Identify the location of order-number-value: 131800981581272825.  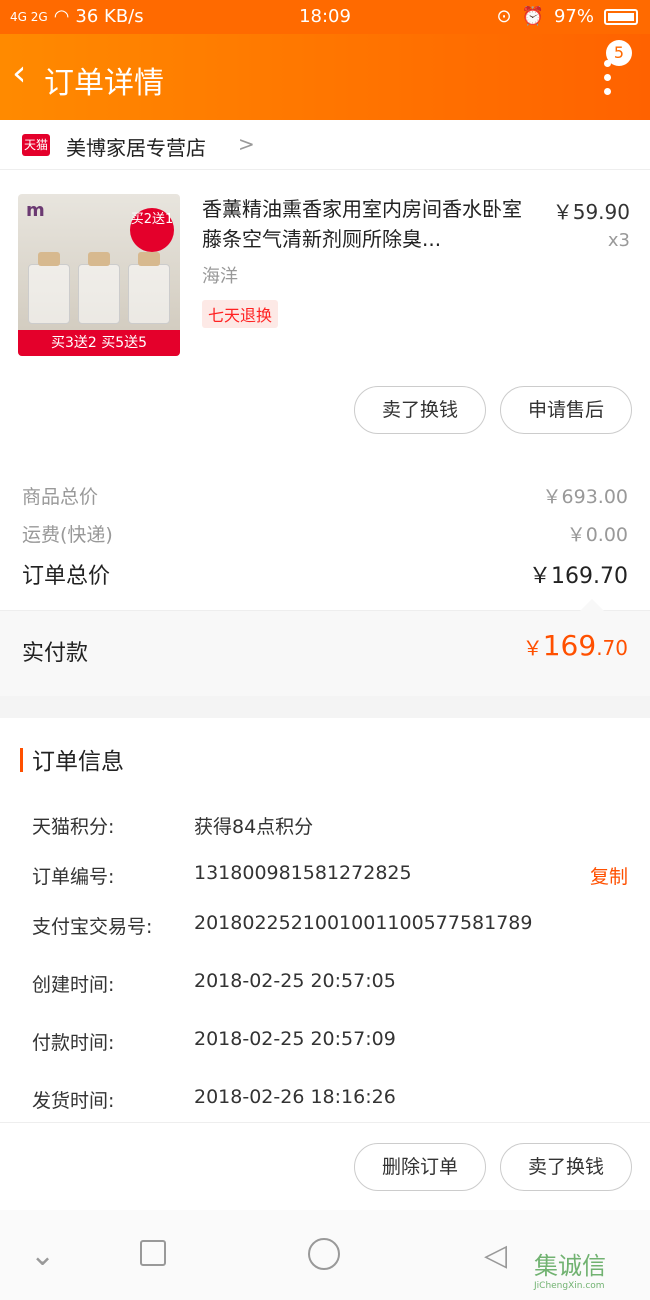
(303, 873).